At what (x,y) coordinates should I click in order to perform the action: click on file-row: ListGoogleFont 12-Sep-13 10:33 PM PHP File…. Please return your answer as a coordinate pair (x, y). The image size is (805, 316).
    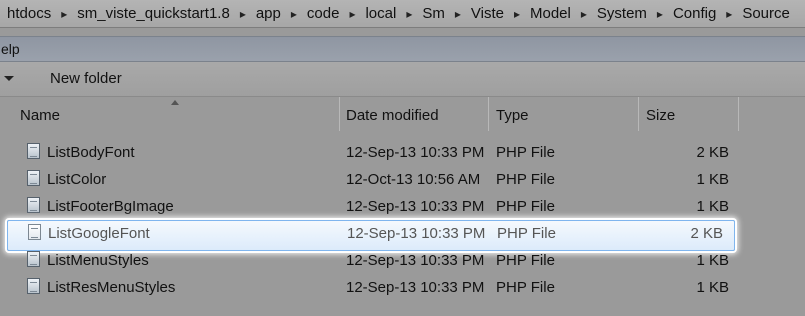
    Looking at the image, I should click on (371, 235).